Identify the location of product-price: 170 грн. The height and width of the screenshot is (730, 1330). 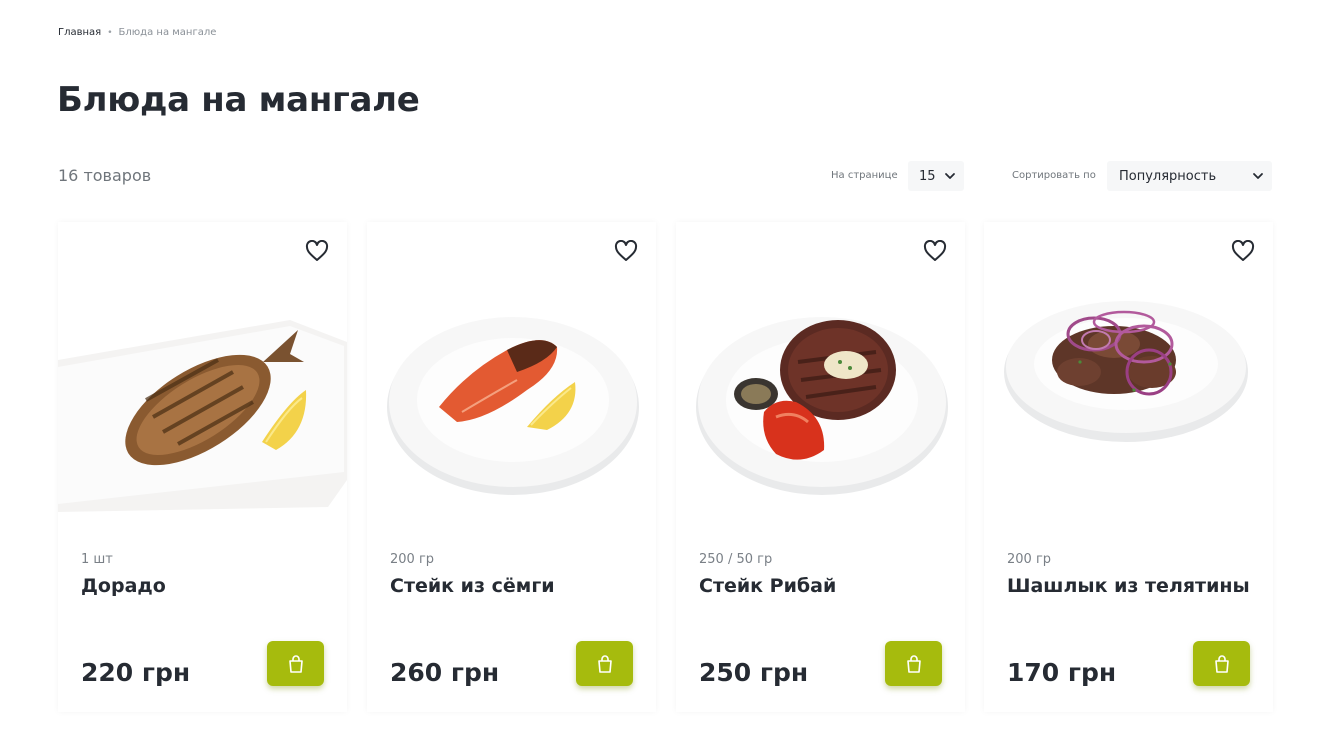
(1062, 672).